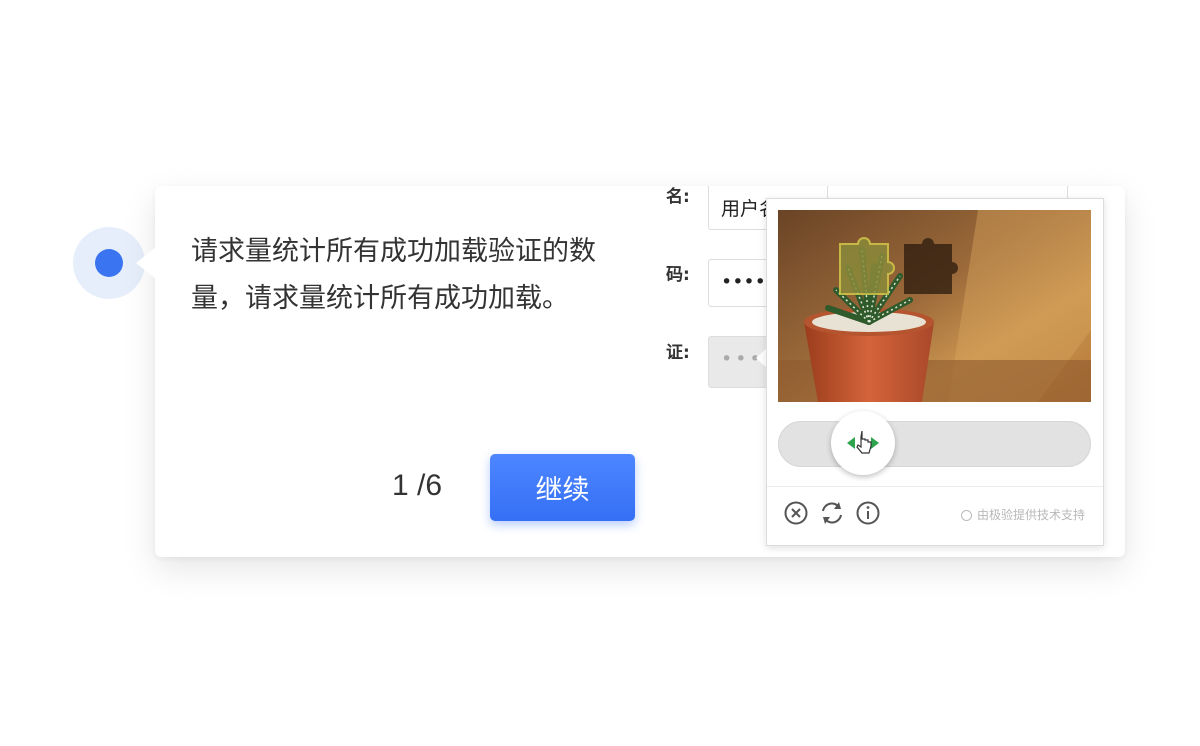 The image size is (1200, 746). I want to click on captcha-popup: 由极验提供技术支持, so click(935, 372).